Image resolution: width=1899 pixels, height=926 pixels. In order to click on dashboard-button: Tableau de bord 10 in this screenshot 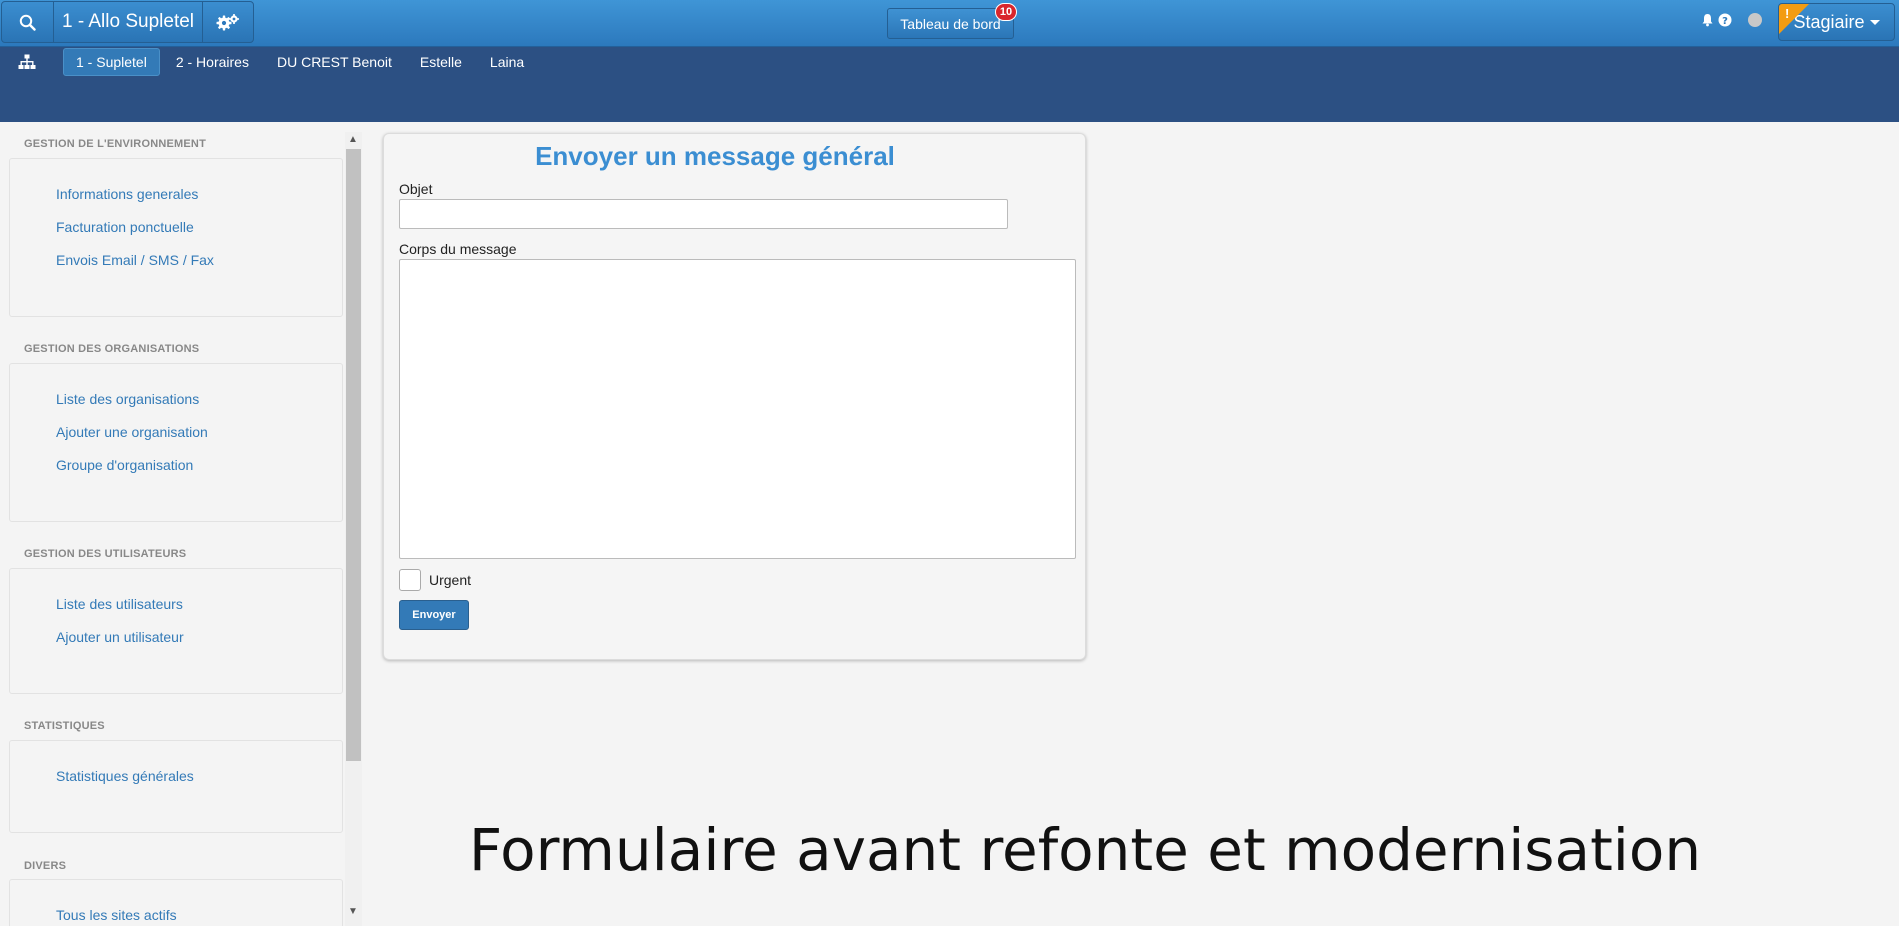, I will do `click(952, 21)`.